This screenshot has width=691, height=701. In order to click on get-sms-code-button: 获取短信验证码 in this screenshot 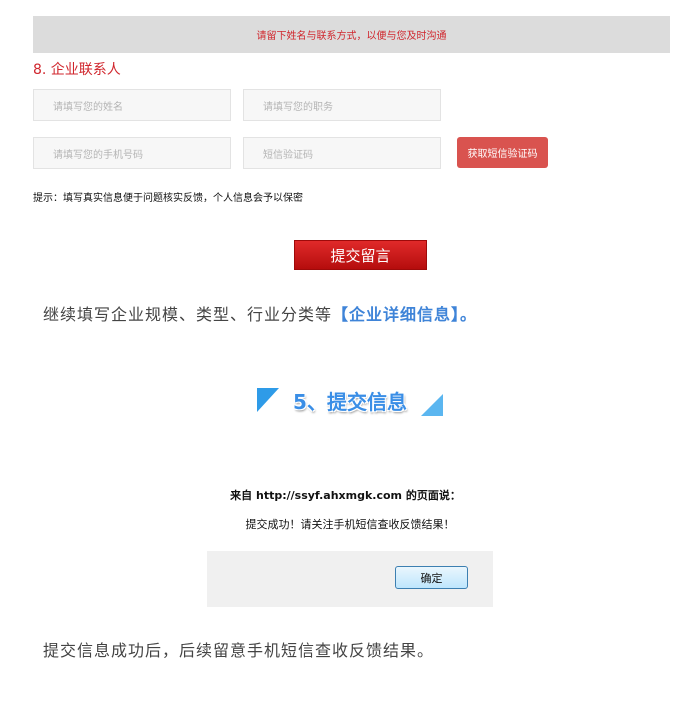, I will do `click(502, 152)`.